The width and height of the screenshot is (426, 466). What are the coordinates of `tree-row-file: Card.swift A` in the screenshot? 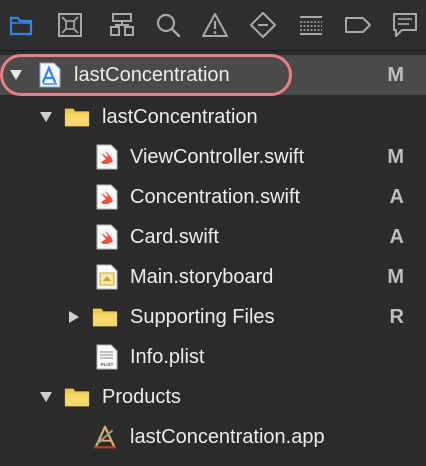 It's located at (213, 237).